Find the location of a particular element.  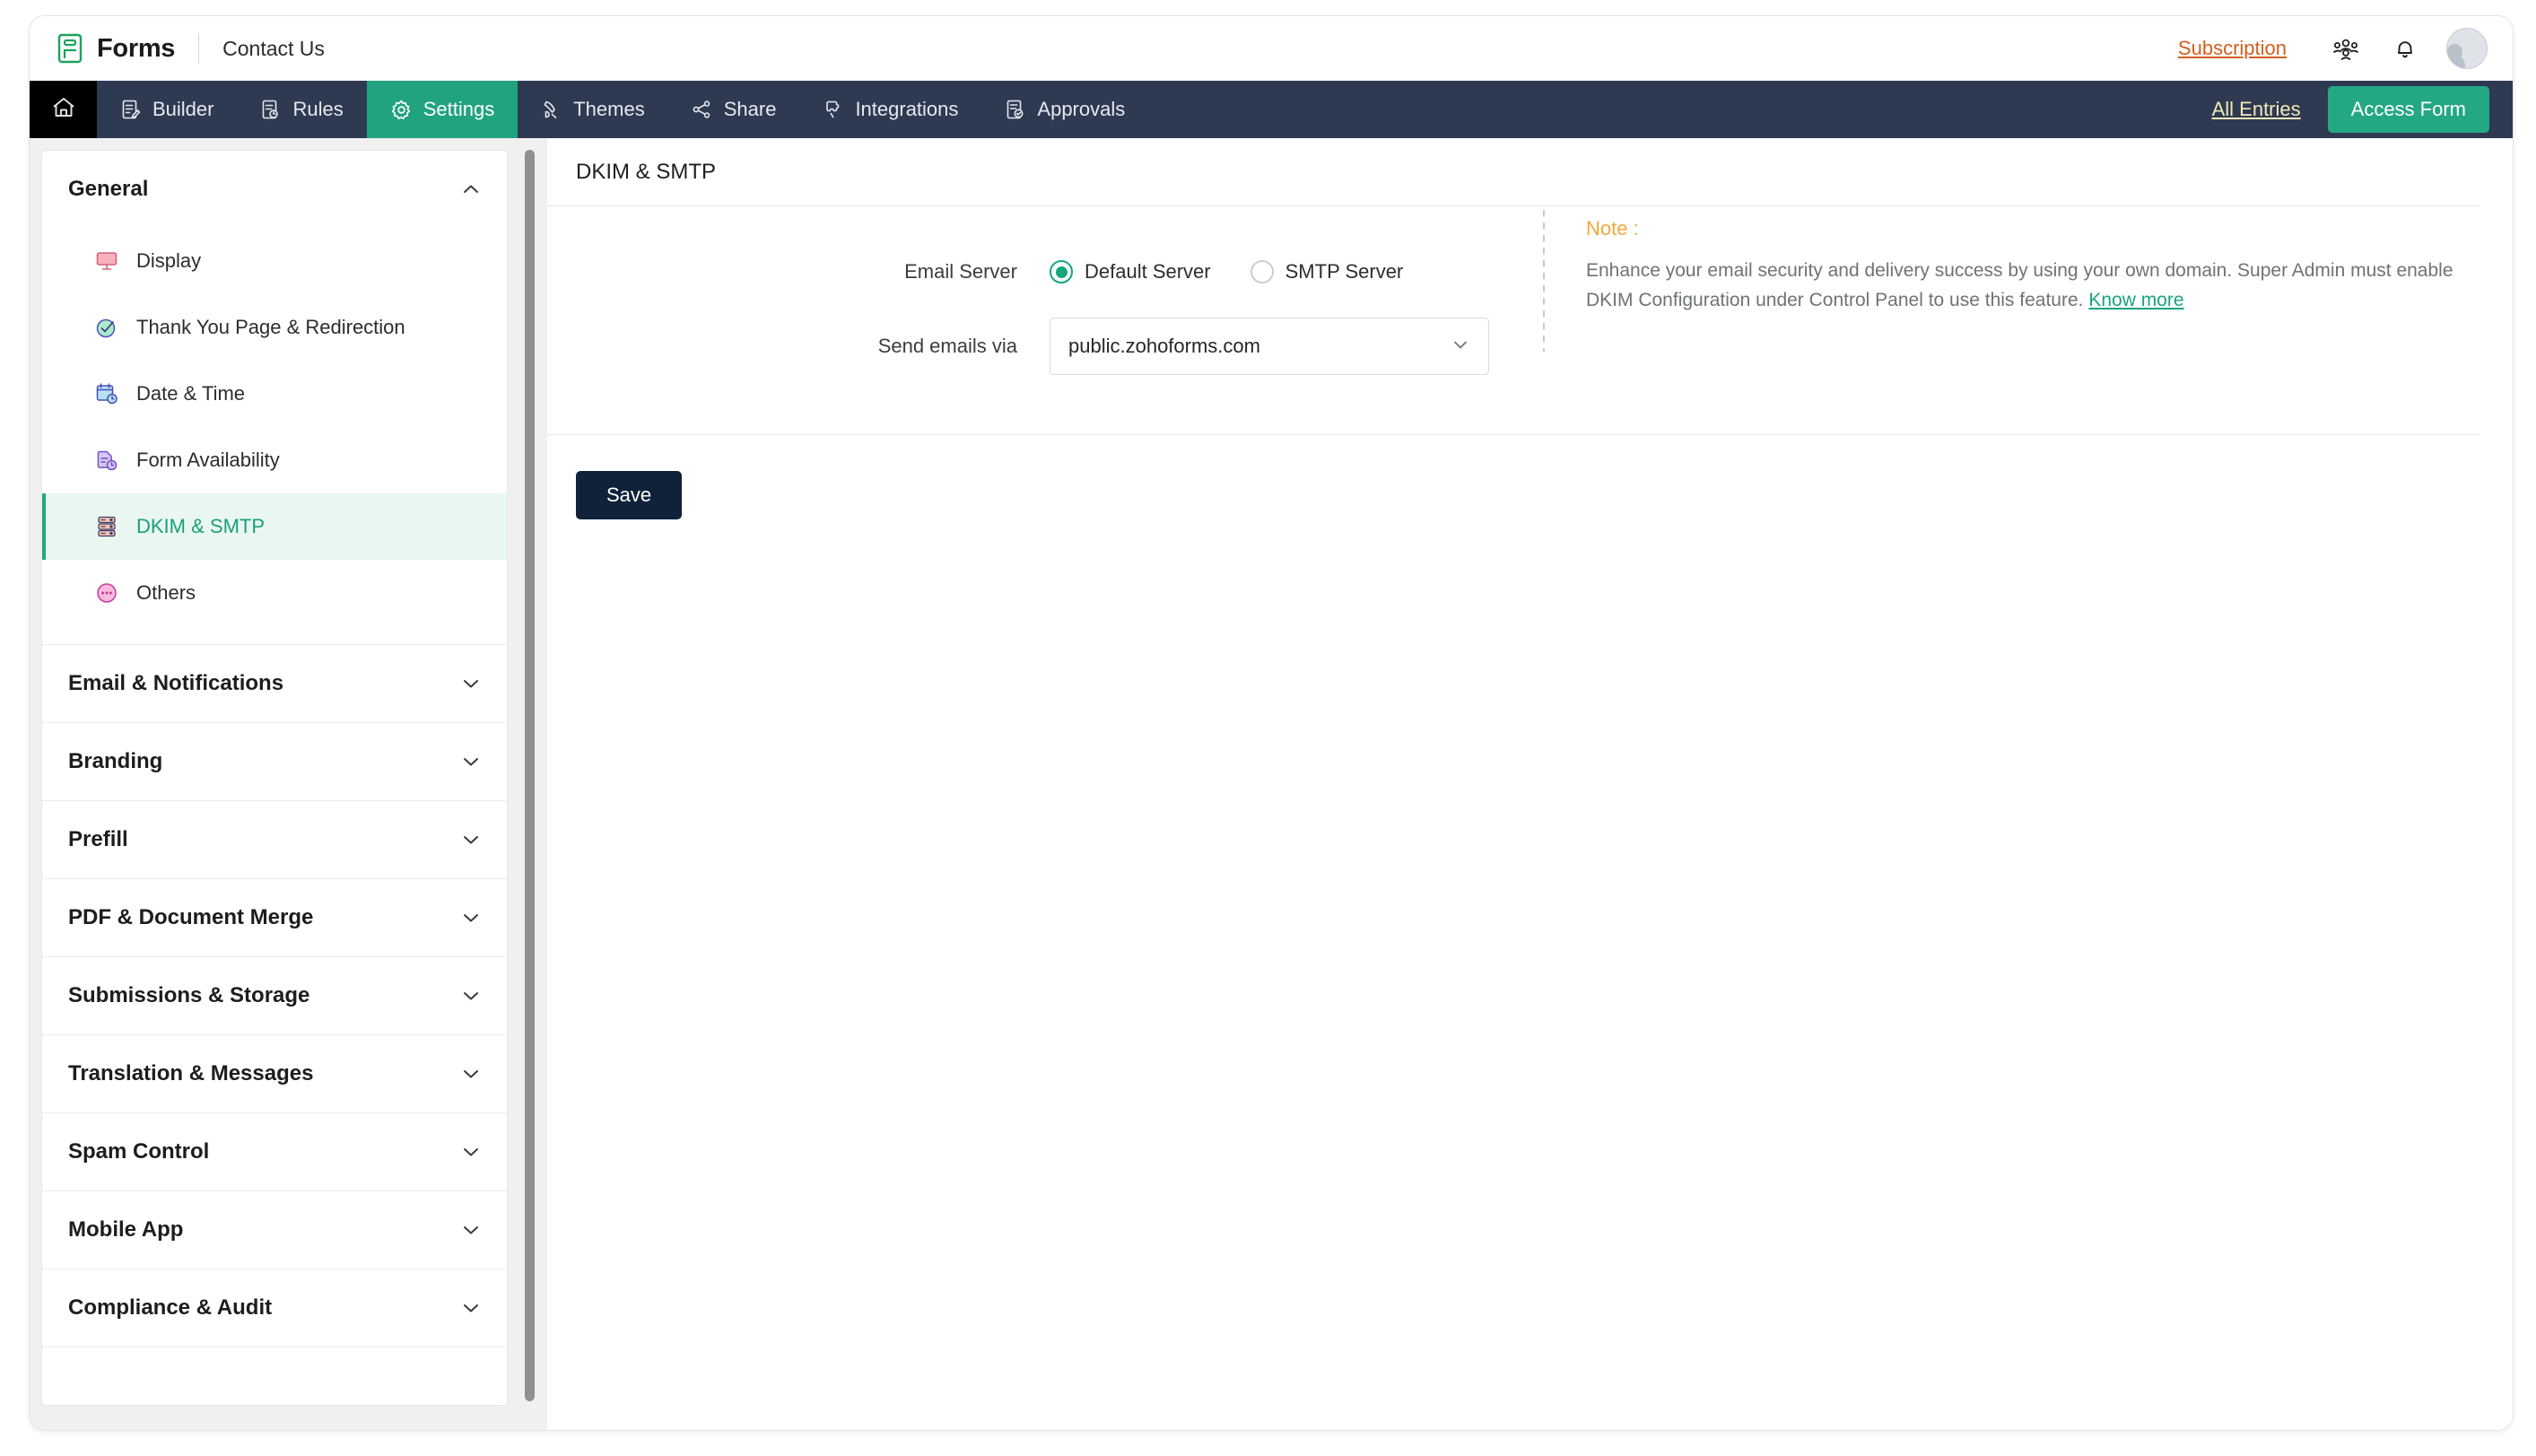

send-emails-via-select: public.zohoforms.com is located at coordinates (1269, 346).